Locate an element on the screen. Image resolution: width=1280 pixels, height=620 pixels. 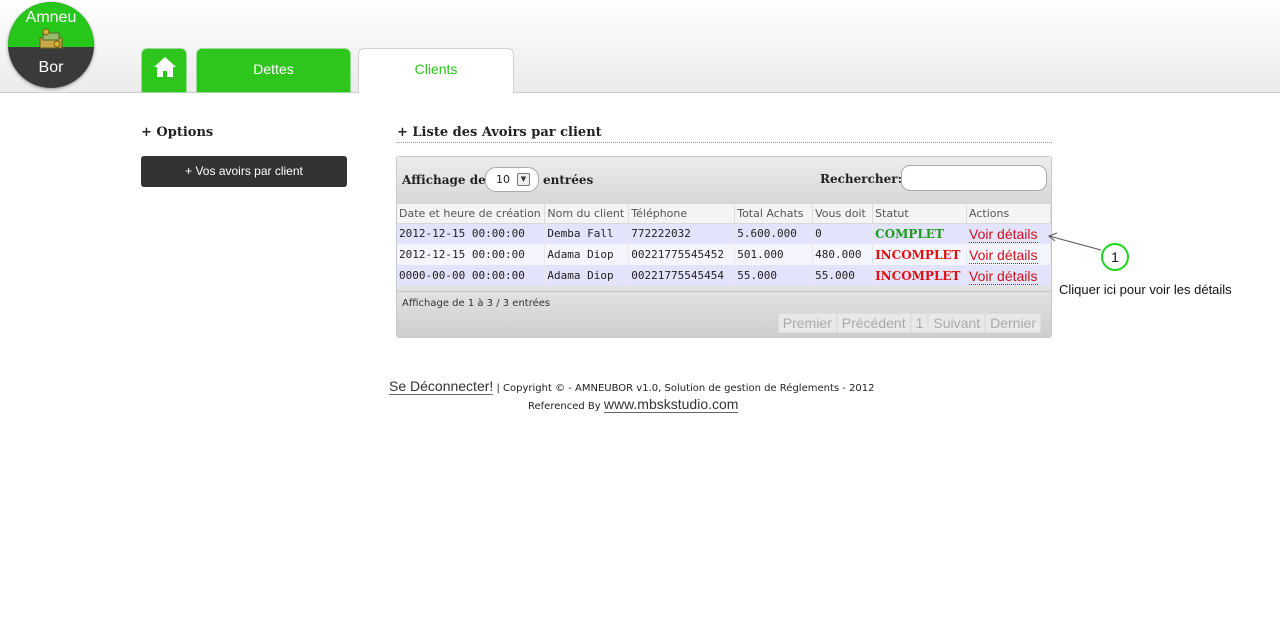
col-due: Vous doit is located at coordinates (843, 214).